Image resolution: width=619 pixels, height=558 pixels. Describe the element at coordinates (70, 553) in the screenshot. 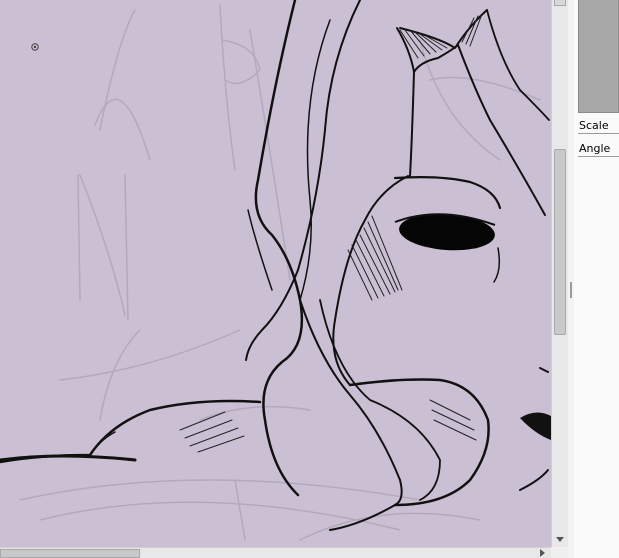

I see `horizontal-scroll-thumb` at that location.